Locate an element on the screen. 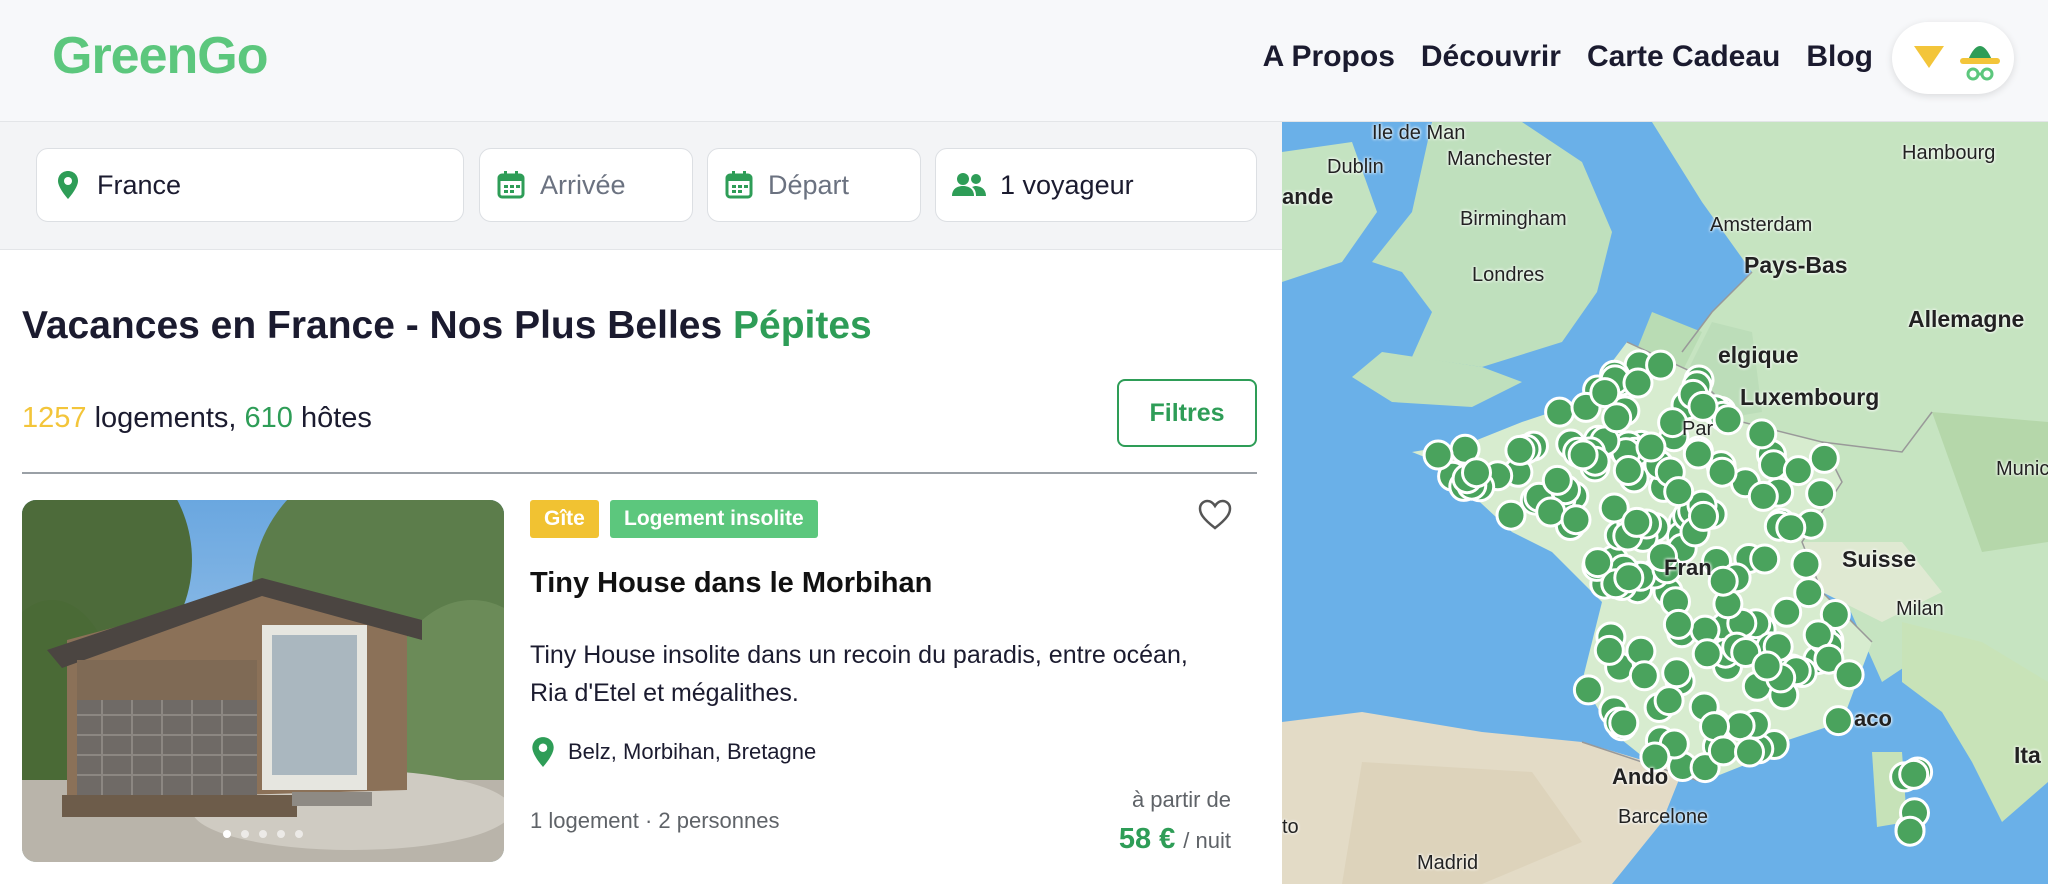  map-label: Allemagne is located at coordinates (1966, 319).